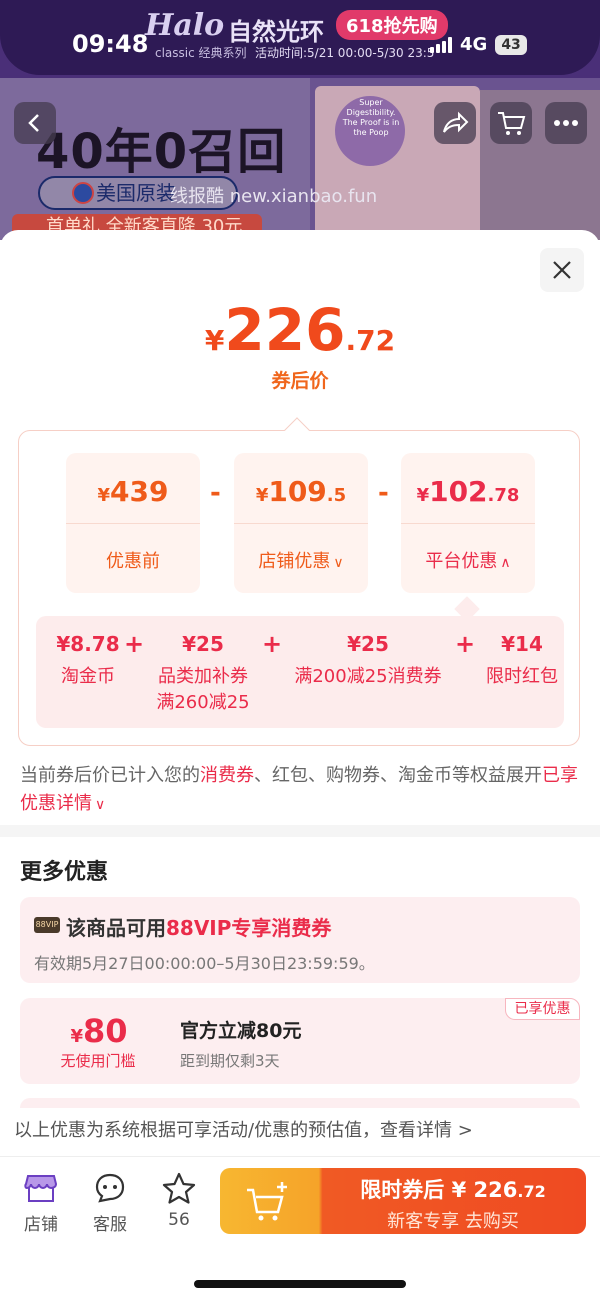  I want to click on calc-card-store-discount: ¥109.5 店铺优惠 ∨, so click(301, 523).